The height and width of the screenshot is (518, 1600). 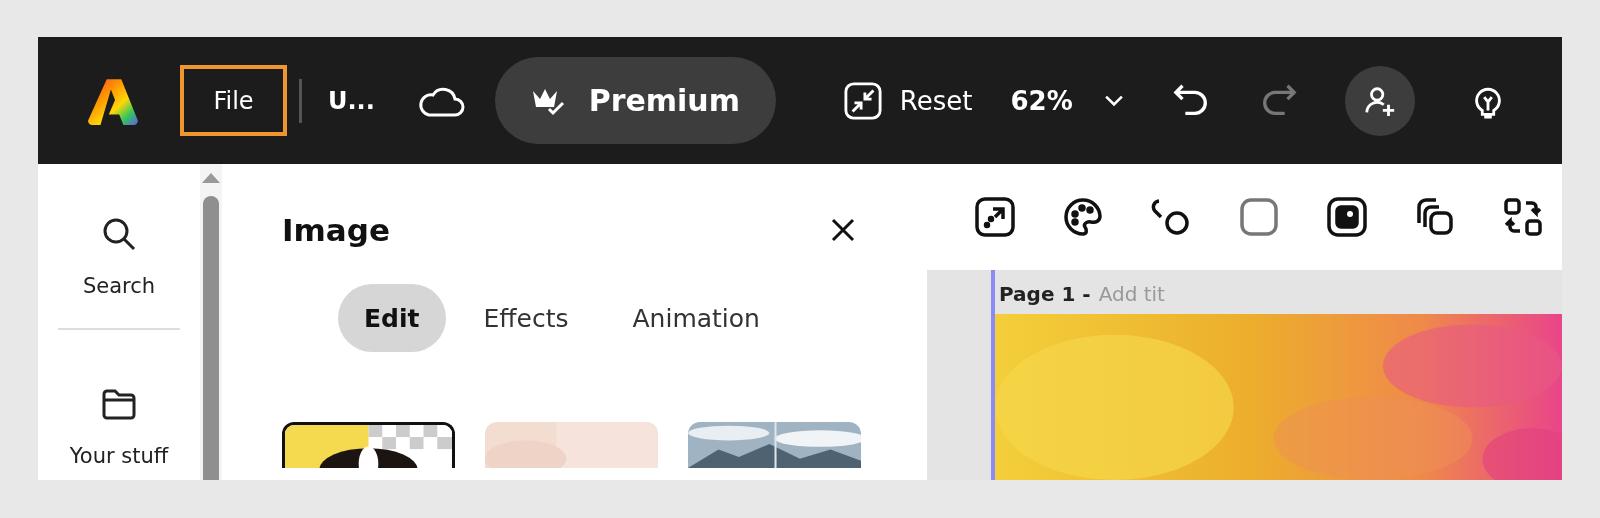 I want to click on your-stuff-button: Your stuff, so click(x=119, y=427).